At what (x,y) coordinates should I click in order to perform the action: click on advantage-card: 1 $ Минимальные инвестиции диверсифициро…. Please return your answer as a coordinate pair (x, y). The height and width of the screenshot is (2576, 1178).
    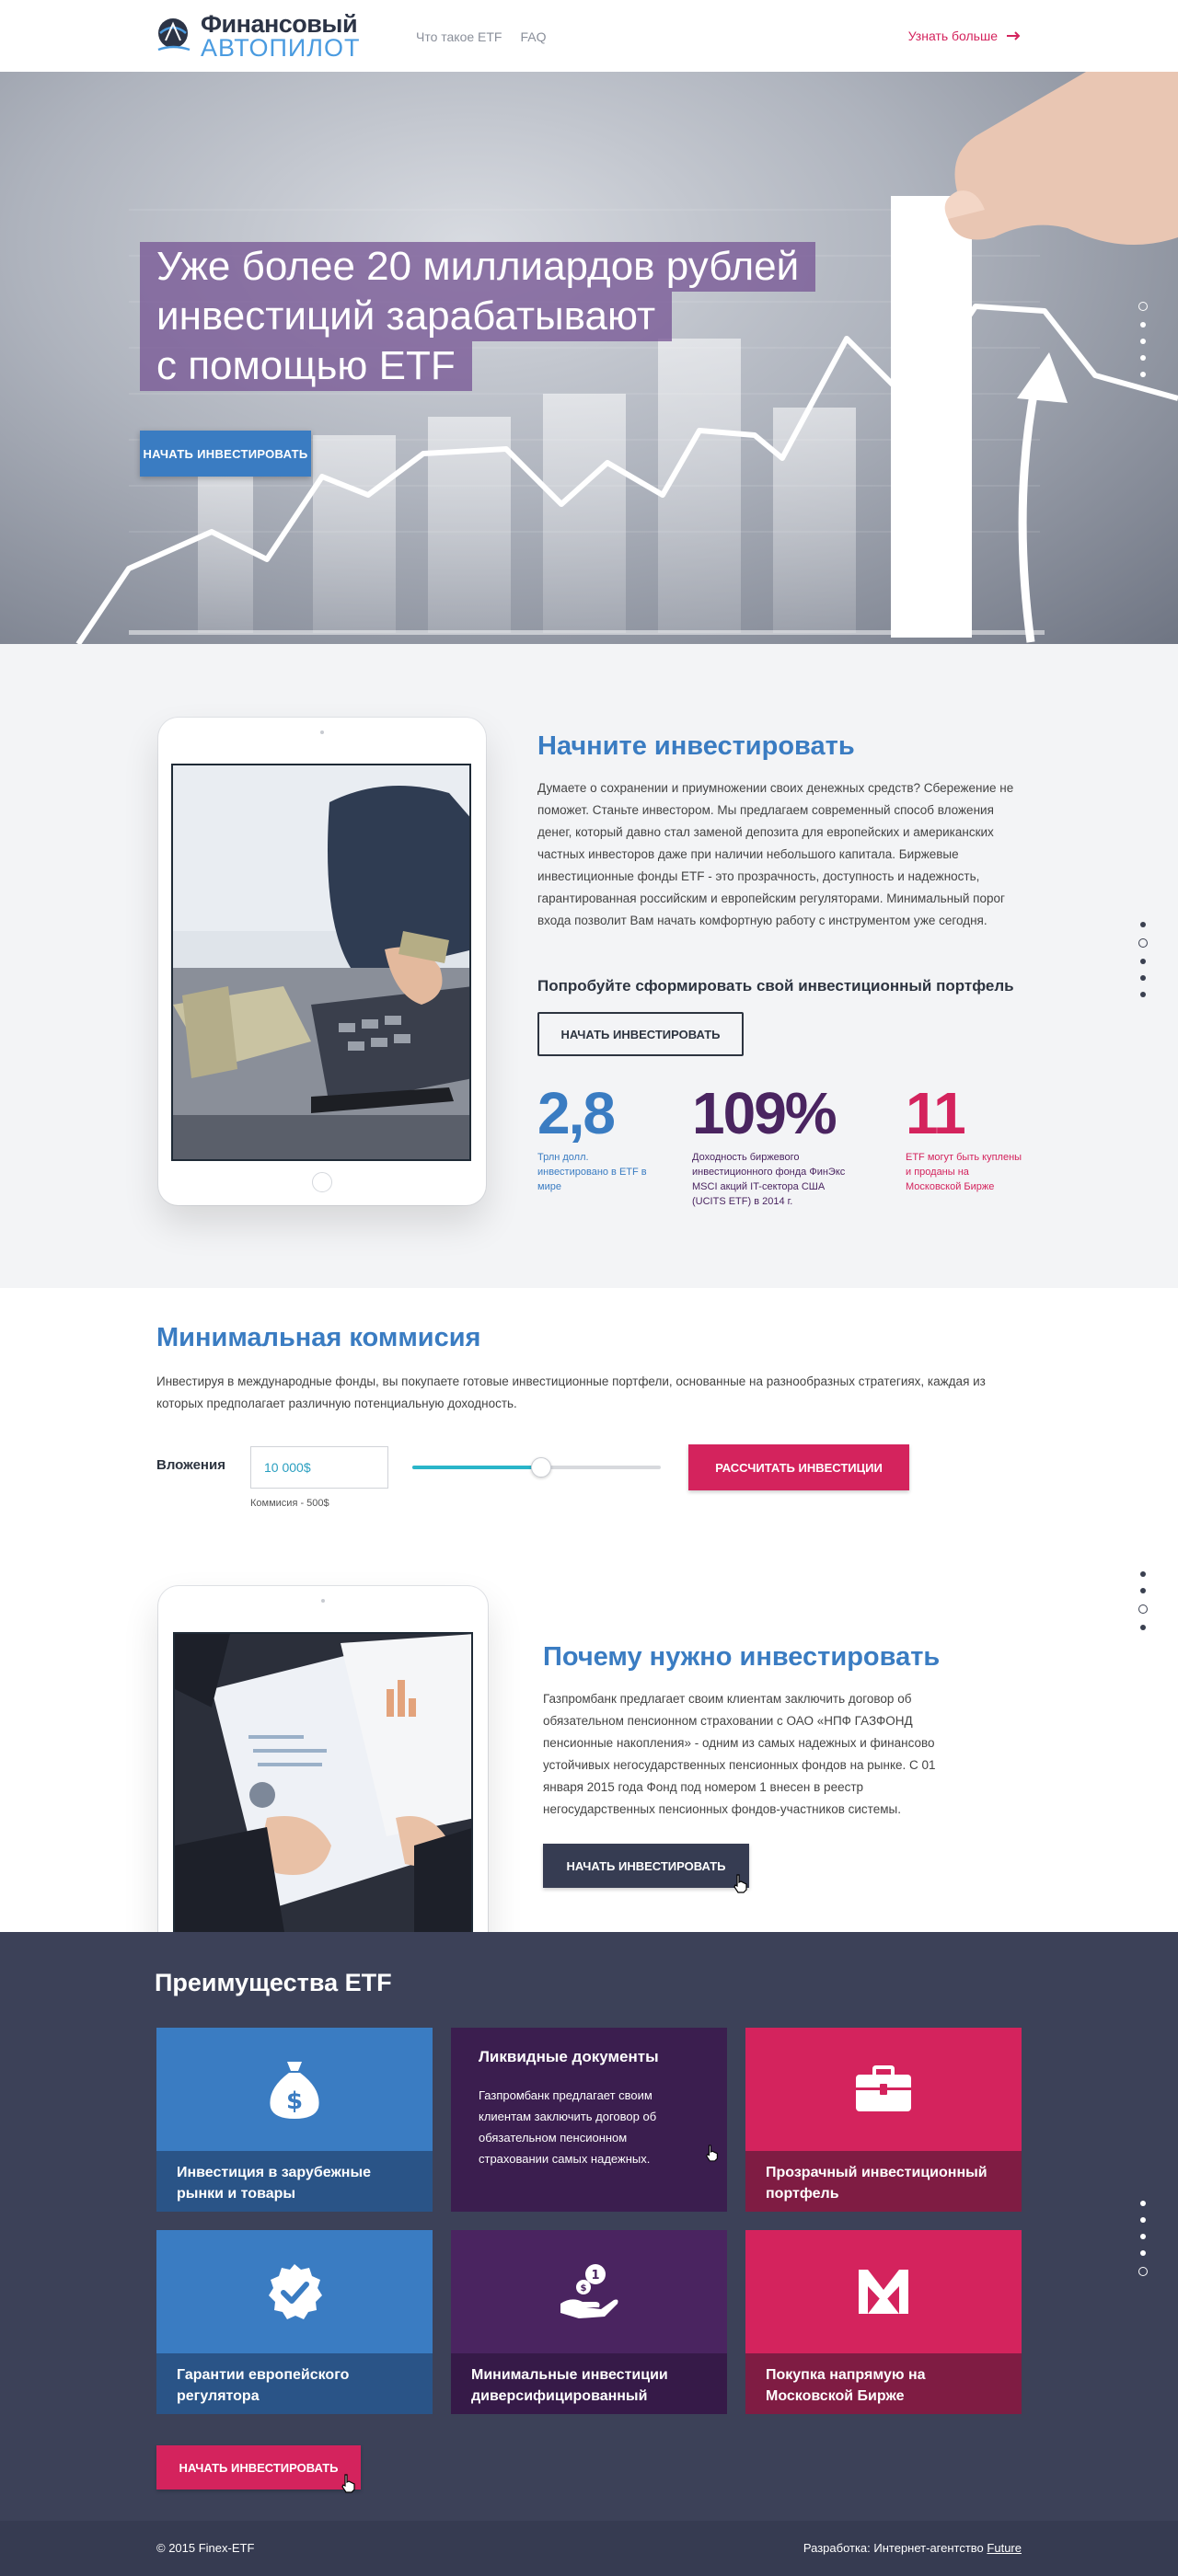
    Looking at the image, I should click on (589, 2322).